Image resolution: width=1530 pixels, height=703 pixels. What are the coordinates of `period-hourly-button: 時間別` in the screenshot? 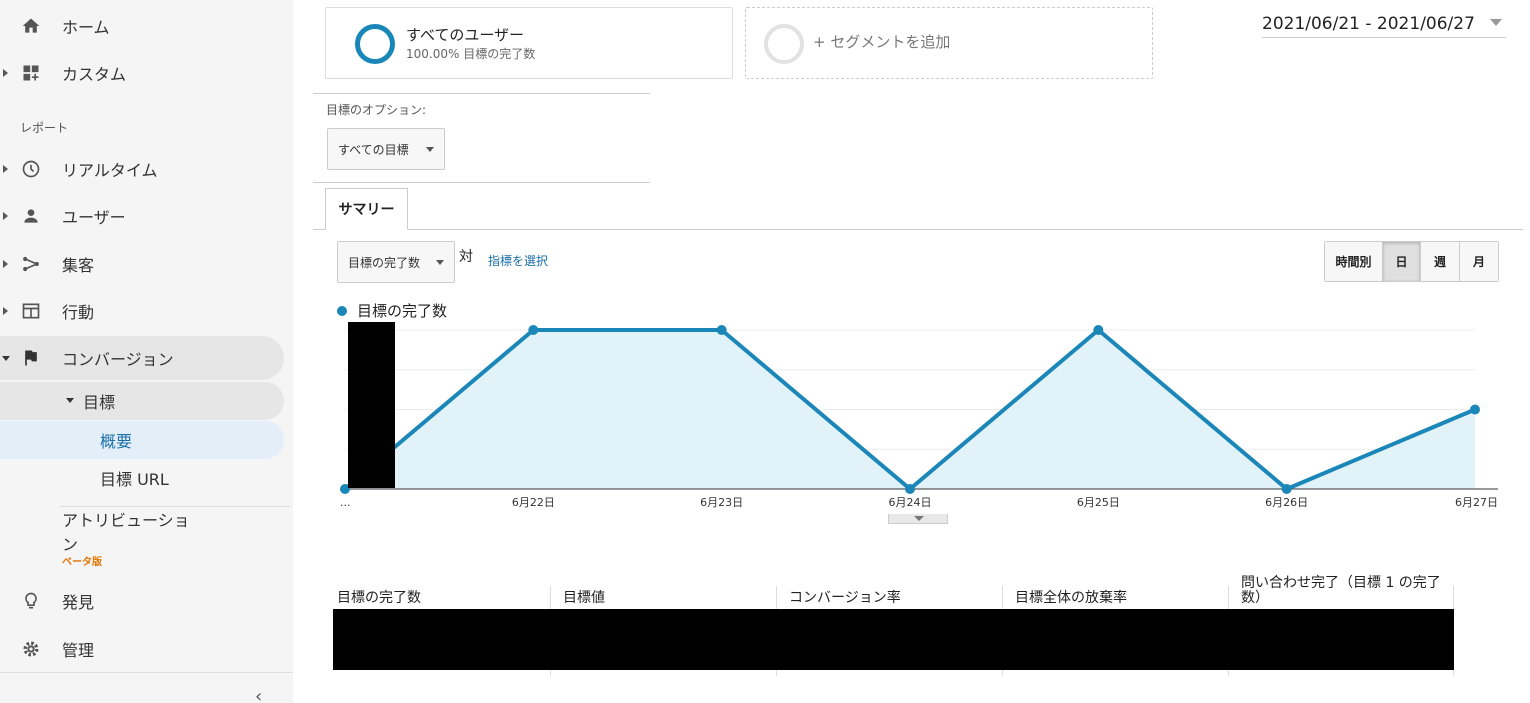 It's located at (1354, 261).